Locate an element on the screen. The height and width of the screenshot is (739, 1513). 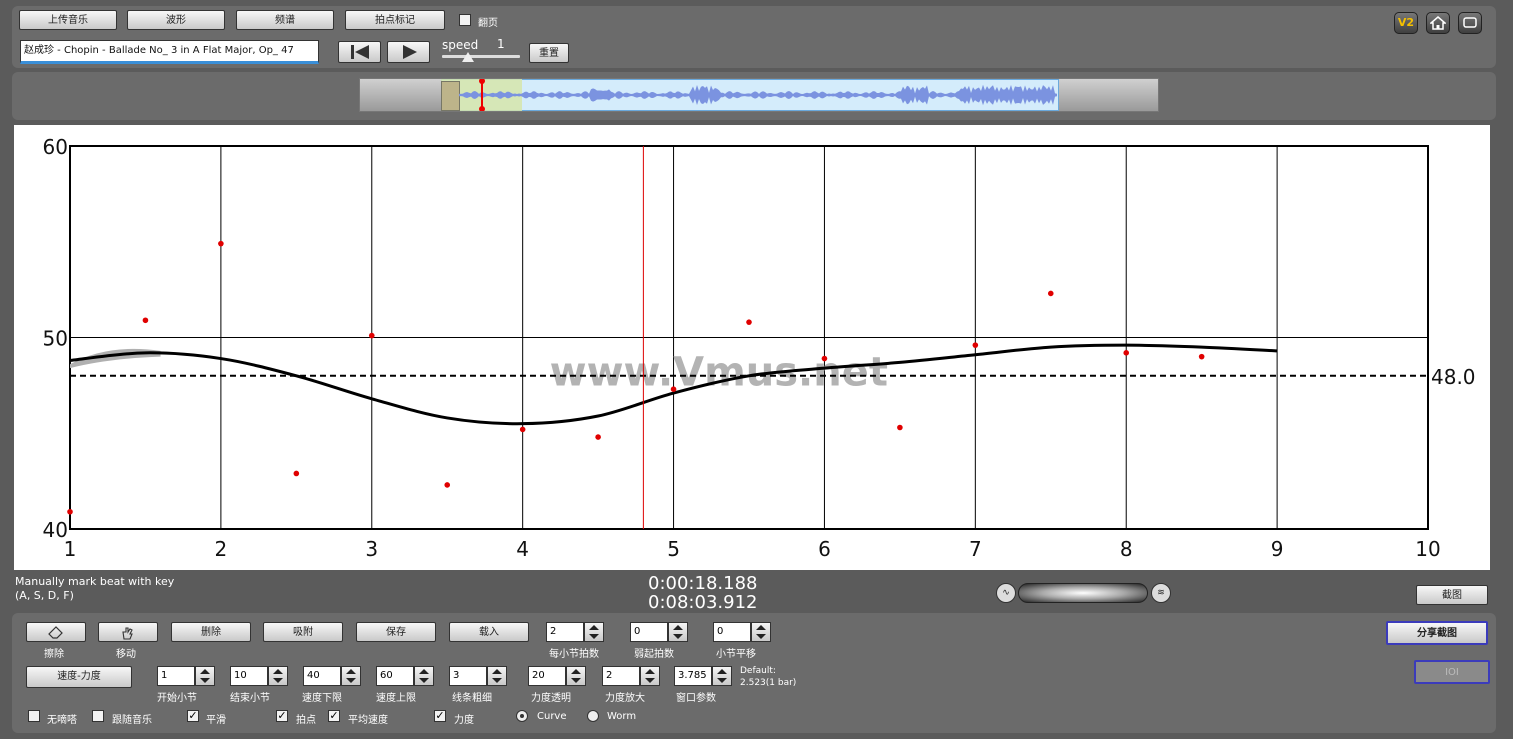
x-tick-label: 4 is located at coordinates (522, 549).